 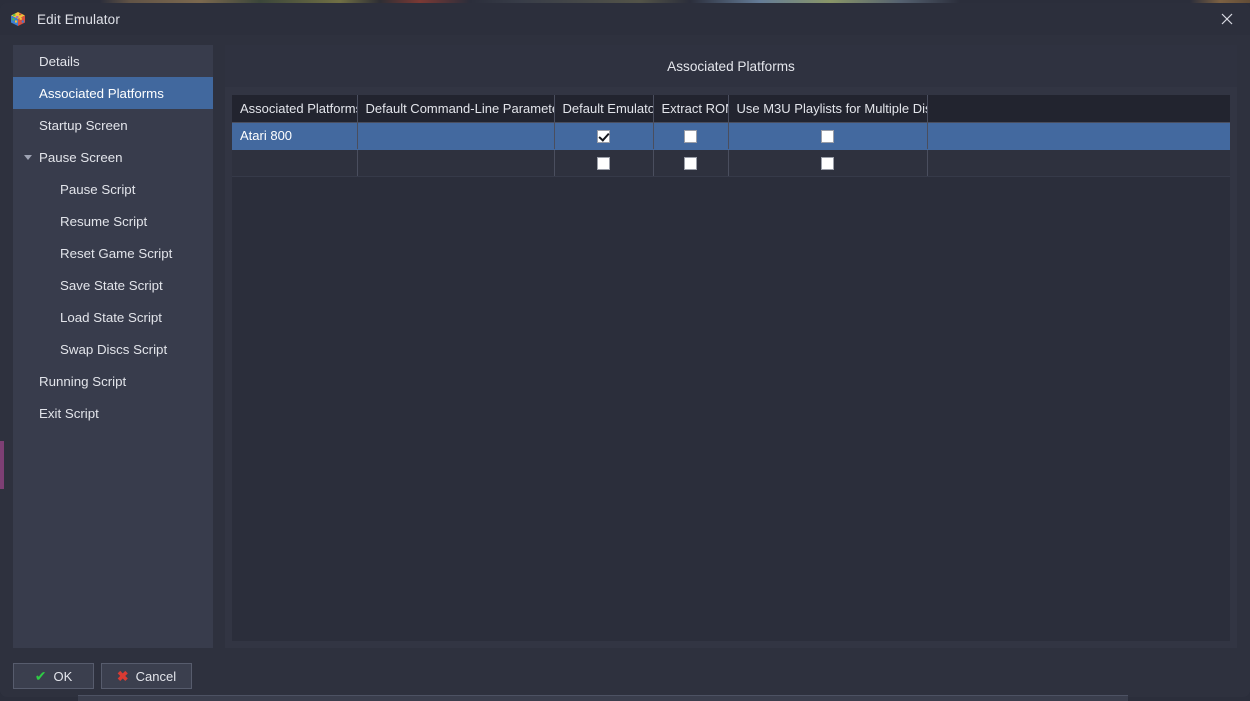 What do you see at coordinates (83, 125) in the screenshot?
I see `sidebar-item-label: Startup Screen` at bounding box center [83, 125].